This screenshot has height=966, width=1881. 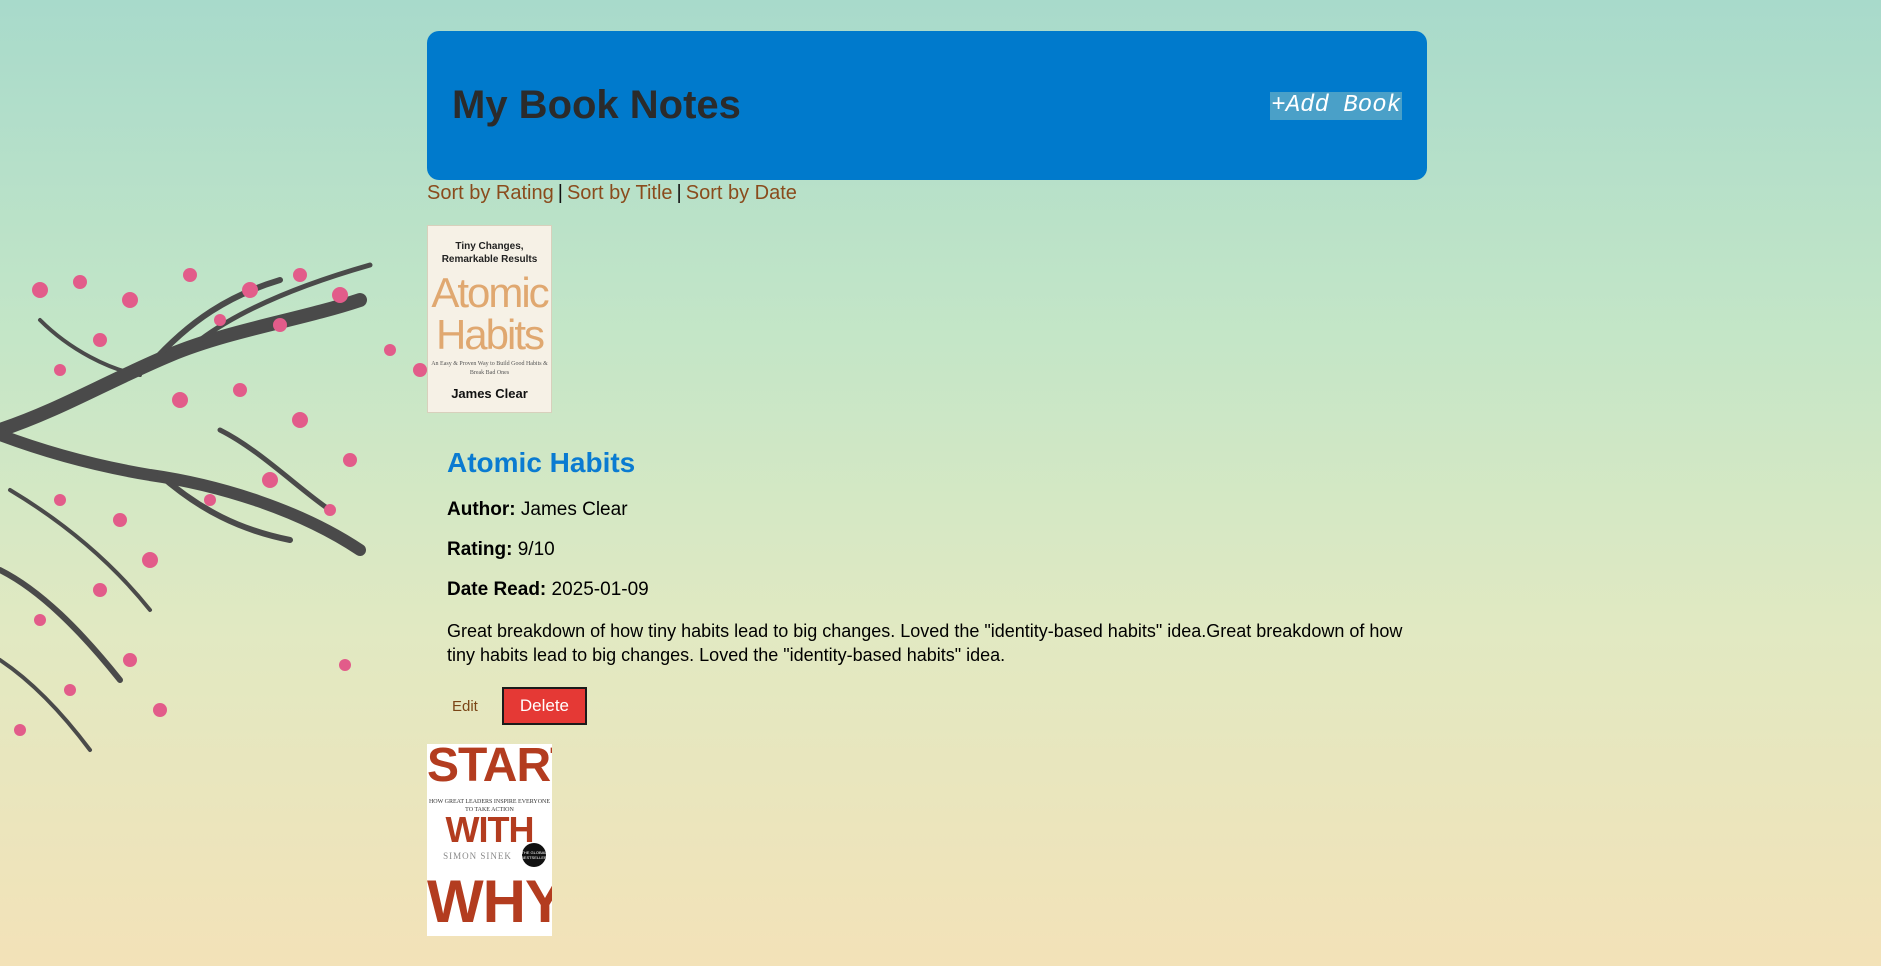 I want to click on book-actions: Edit Delete, so click(x=927, y=706).